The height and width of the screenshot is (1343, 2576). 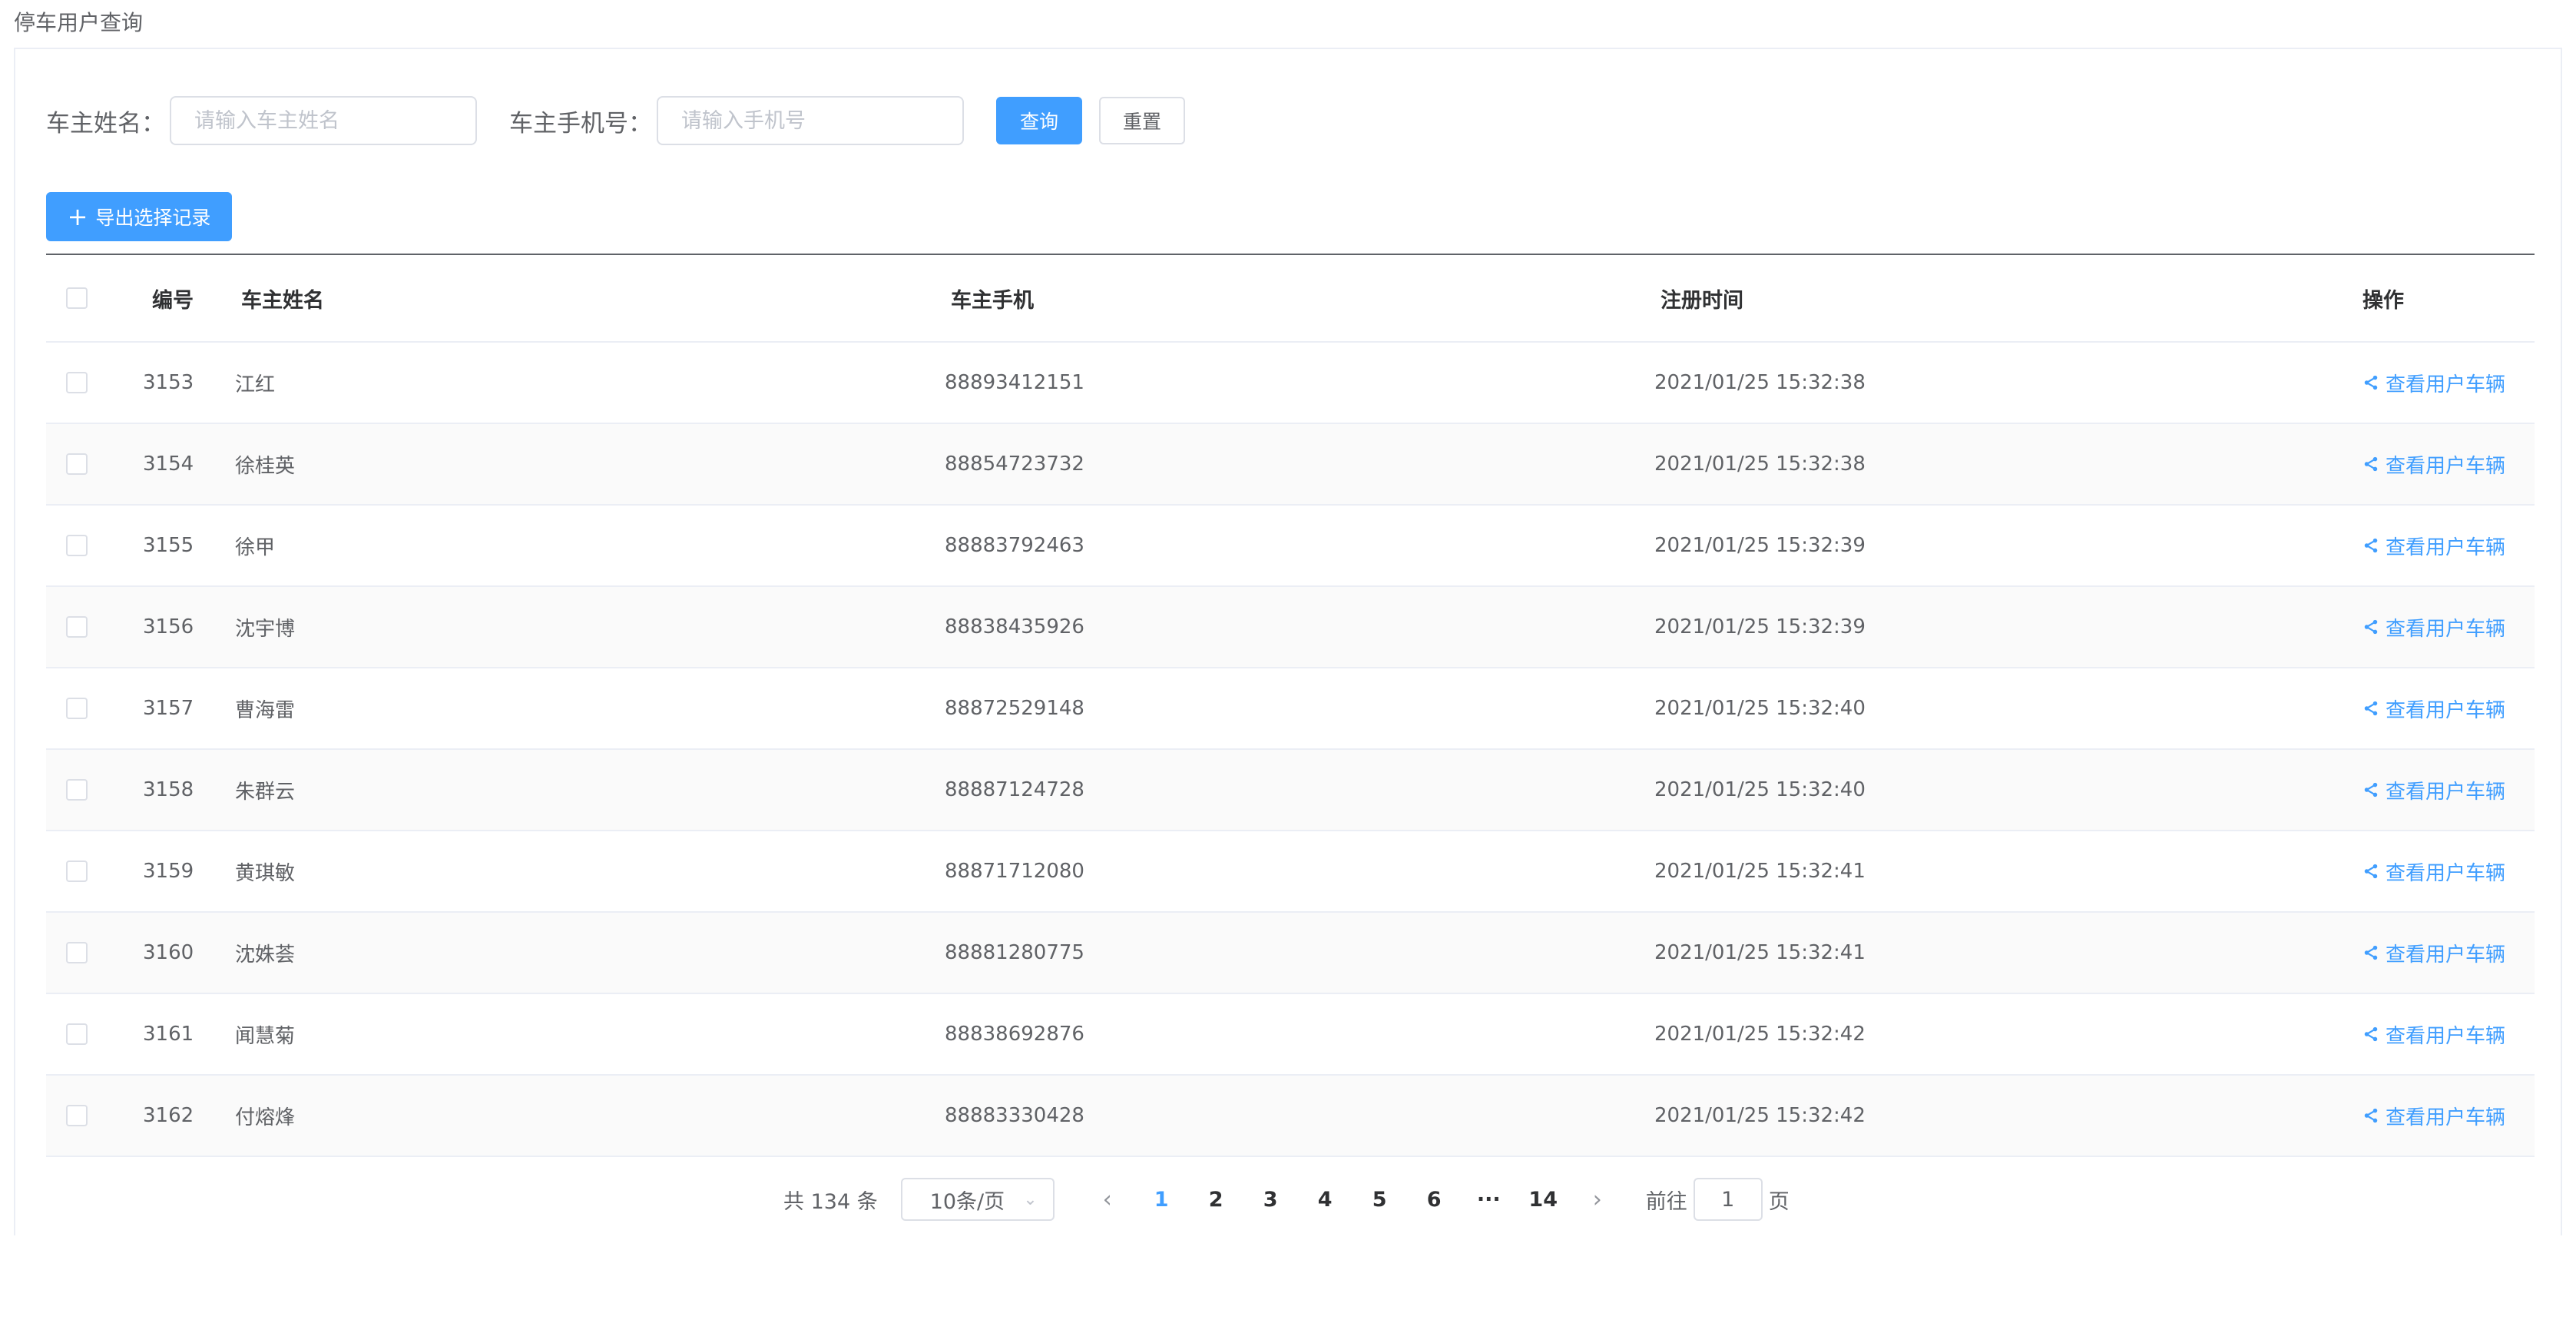 I want to click on cell-owner-name: 付熔烽, so click(x=265, y=1118).